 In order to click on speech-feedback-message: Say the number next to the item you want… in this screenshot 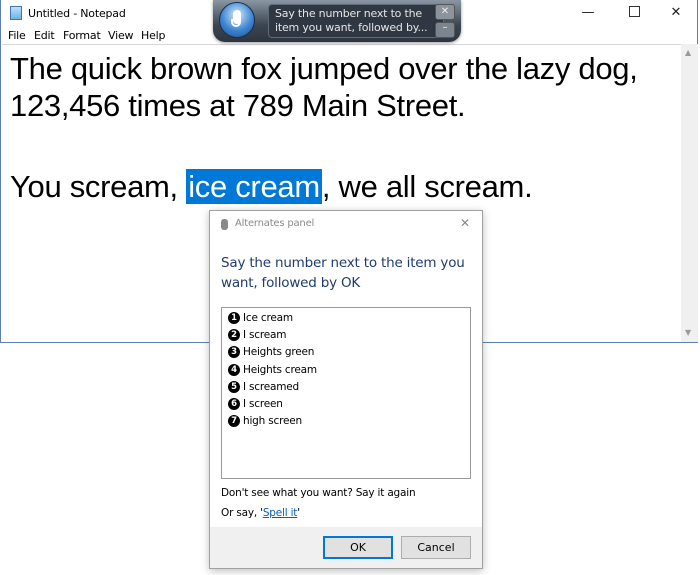, I will do `click(356, 21)`.